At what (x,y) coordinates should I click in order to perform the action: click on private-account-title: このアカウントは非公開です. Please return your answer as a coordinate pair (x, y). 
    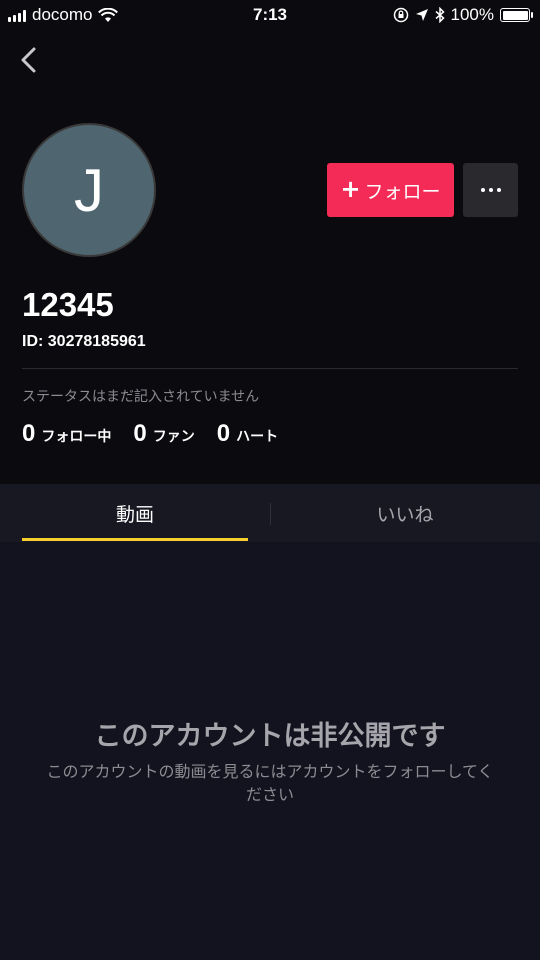
    Looking at the image, I should click on (270, 736).